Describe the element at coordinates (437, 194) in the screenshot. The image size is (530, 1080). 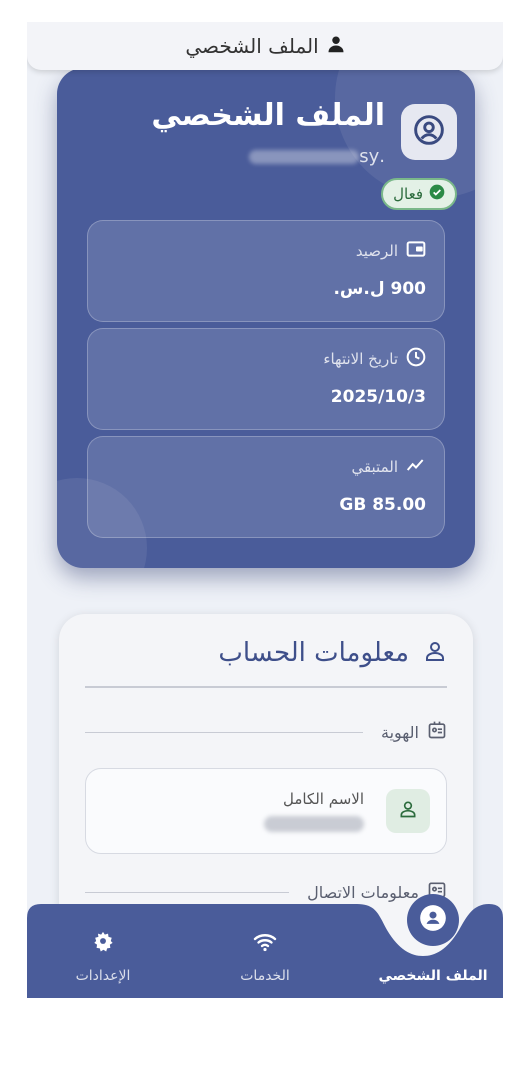
I see `check-circle-icon` at that location.